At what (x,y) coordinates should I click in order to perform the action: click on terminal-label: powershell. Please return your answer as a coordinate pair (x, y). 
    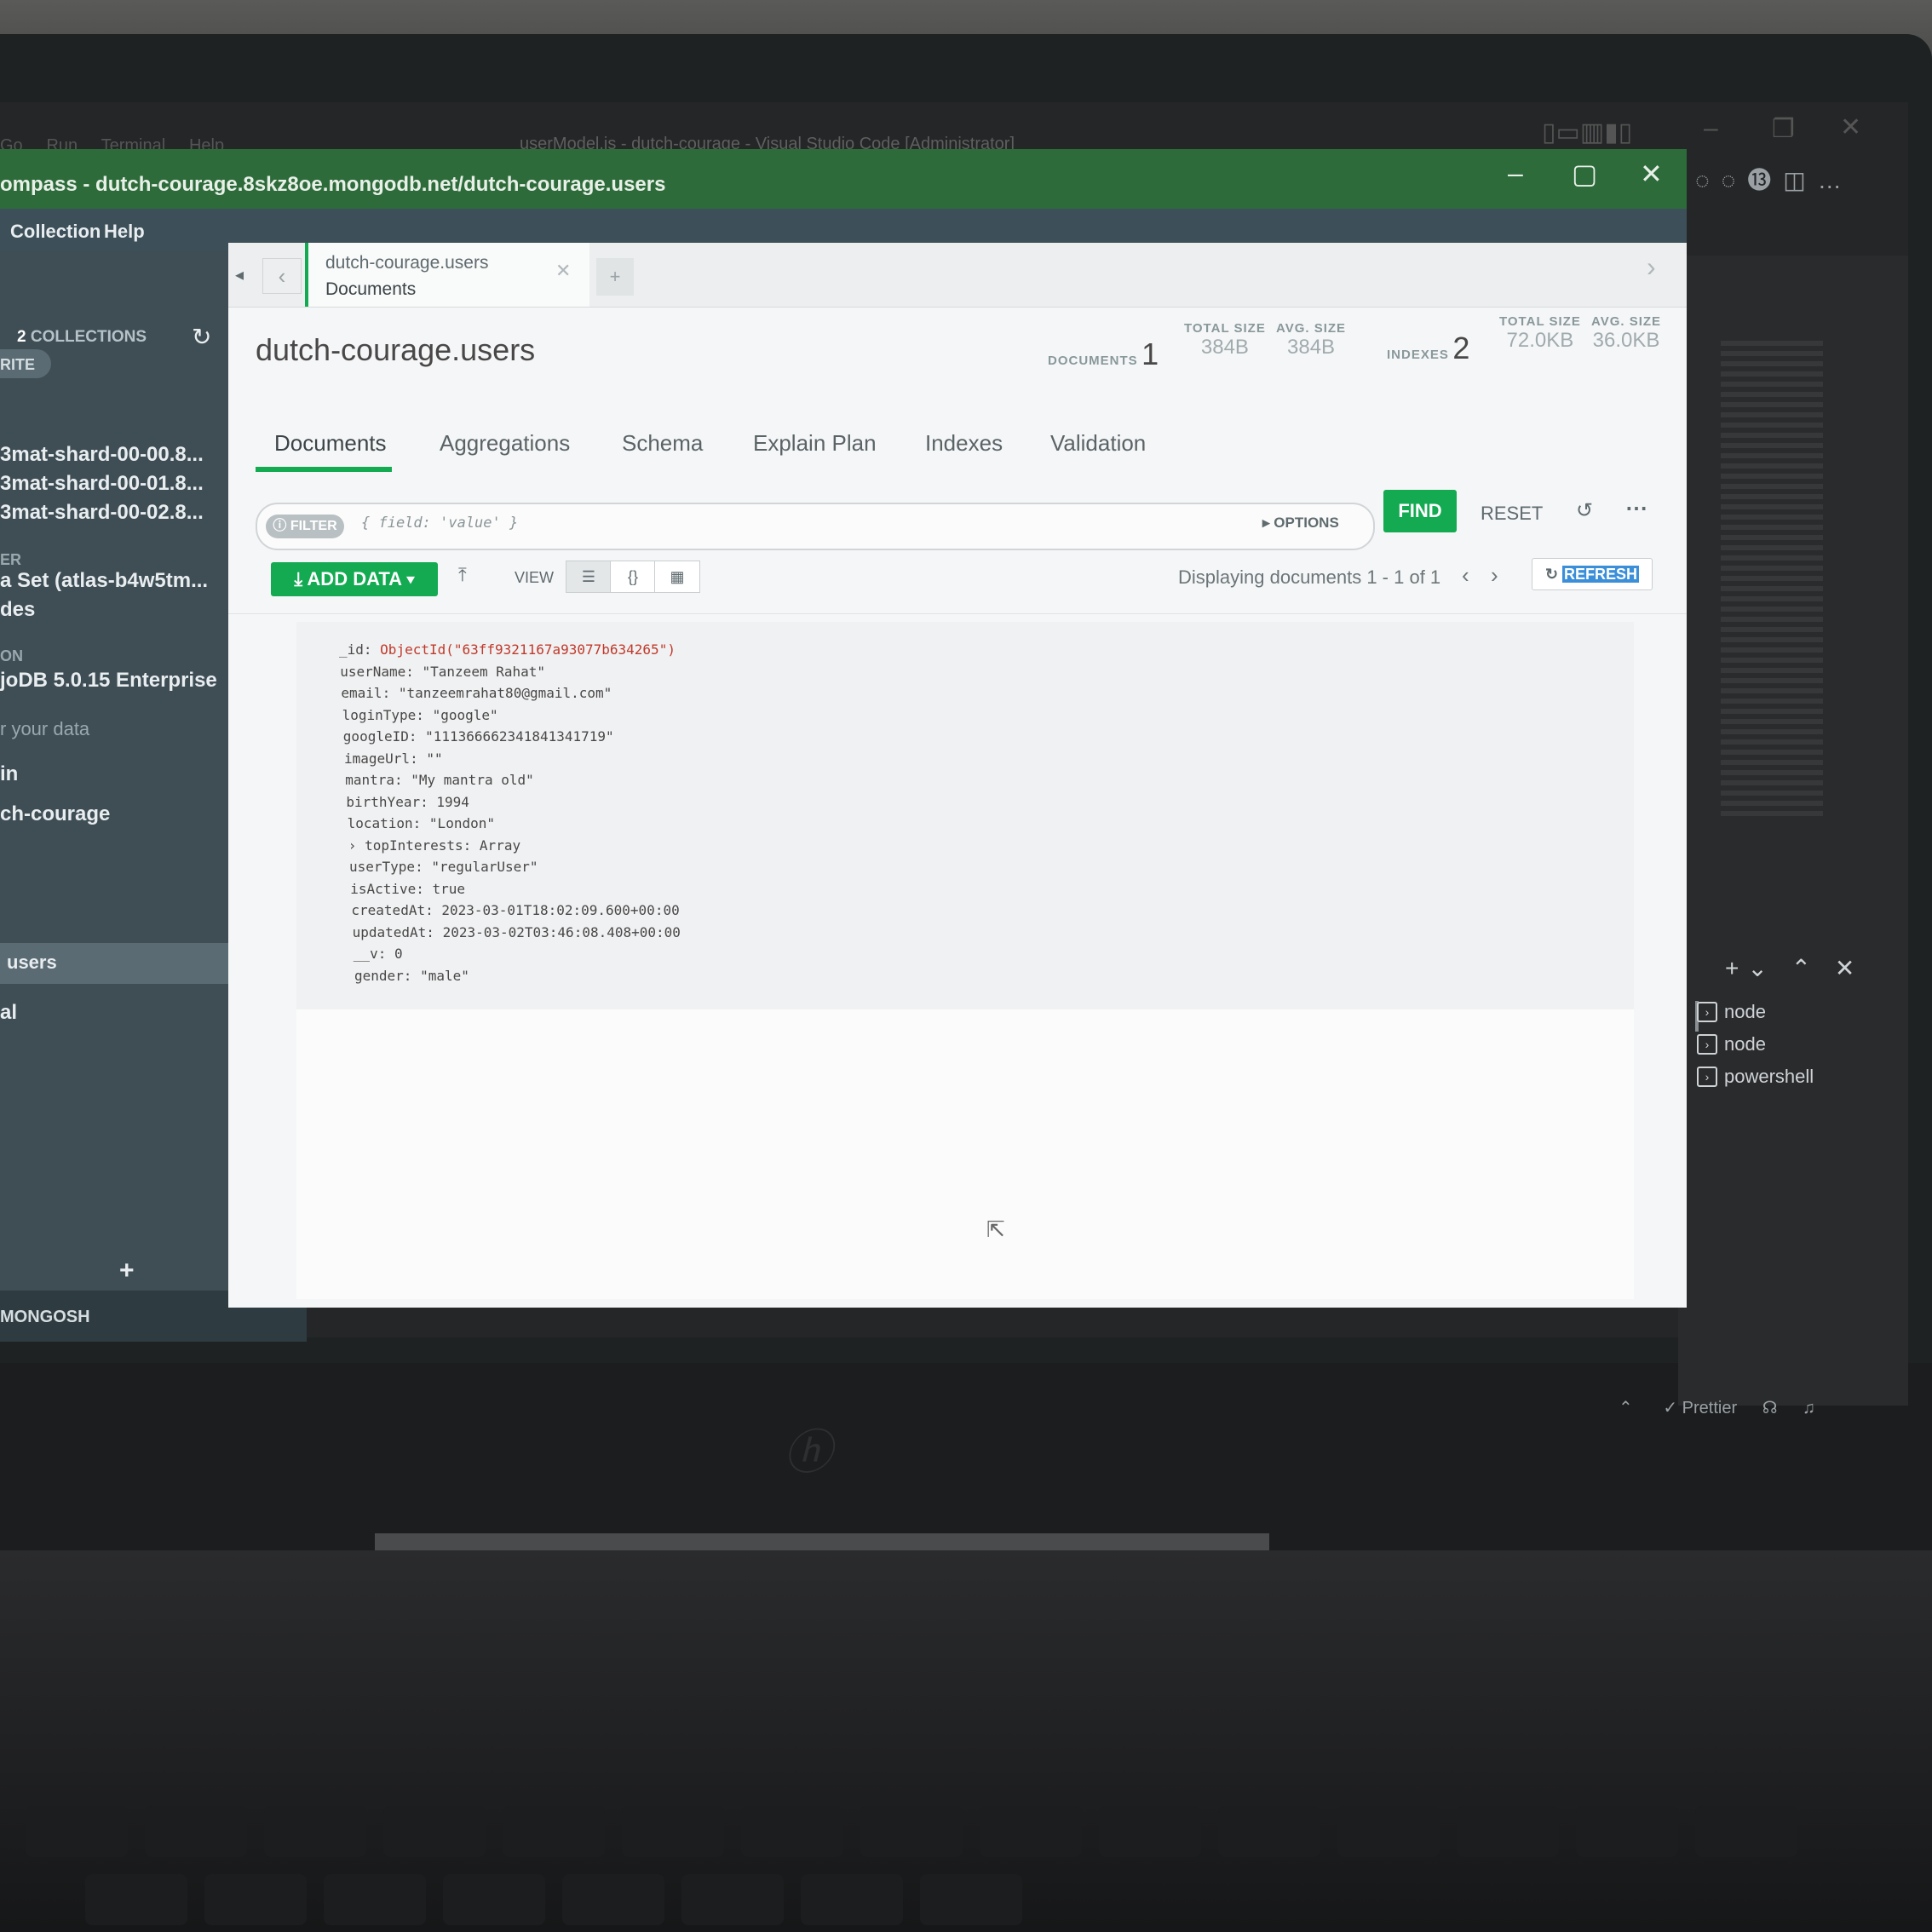
    Looking at the image, I should click on (1769, 1077).